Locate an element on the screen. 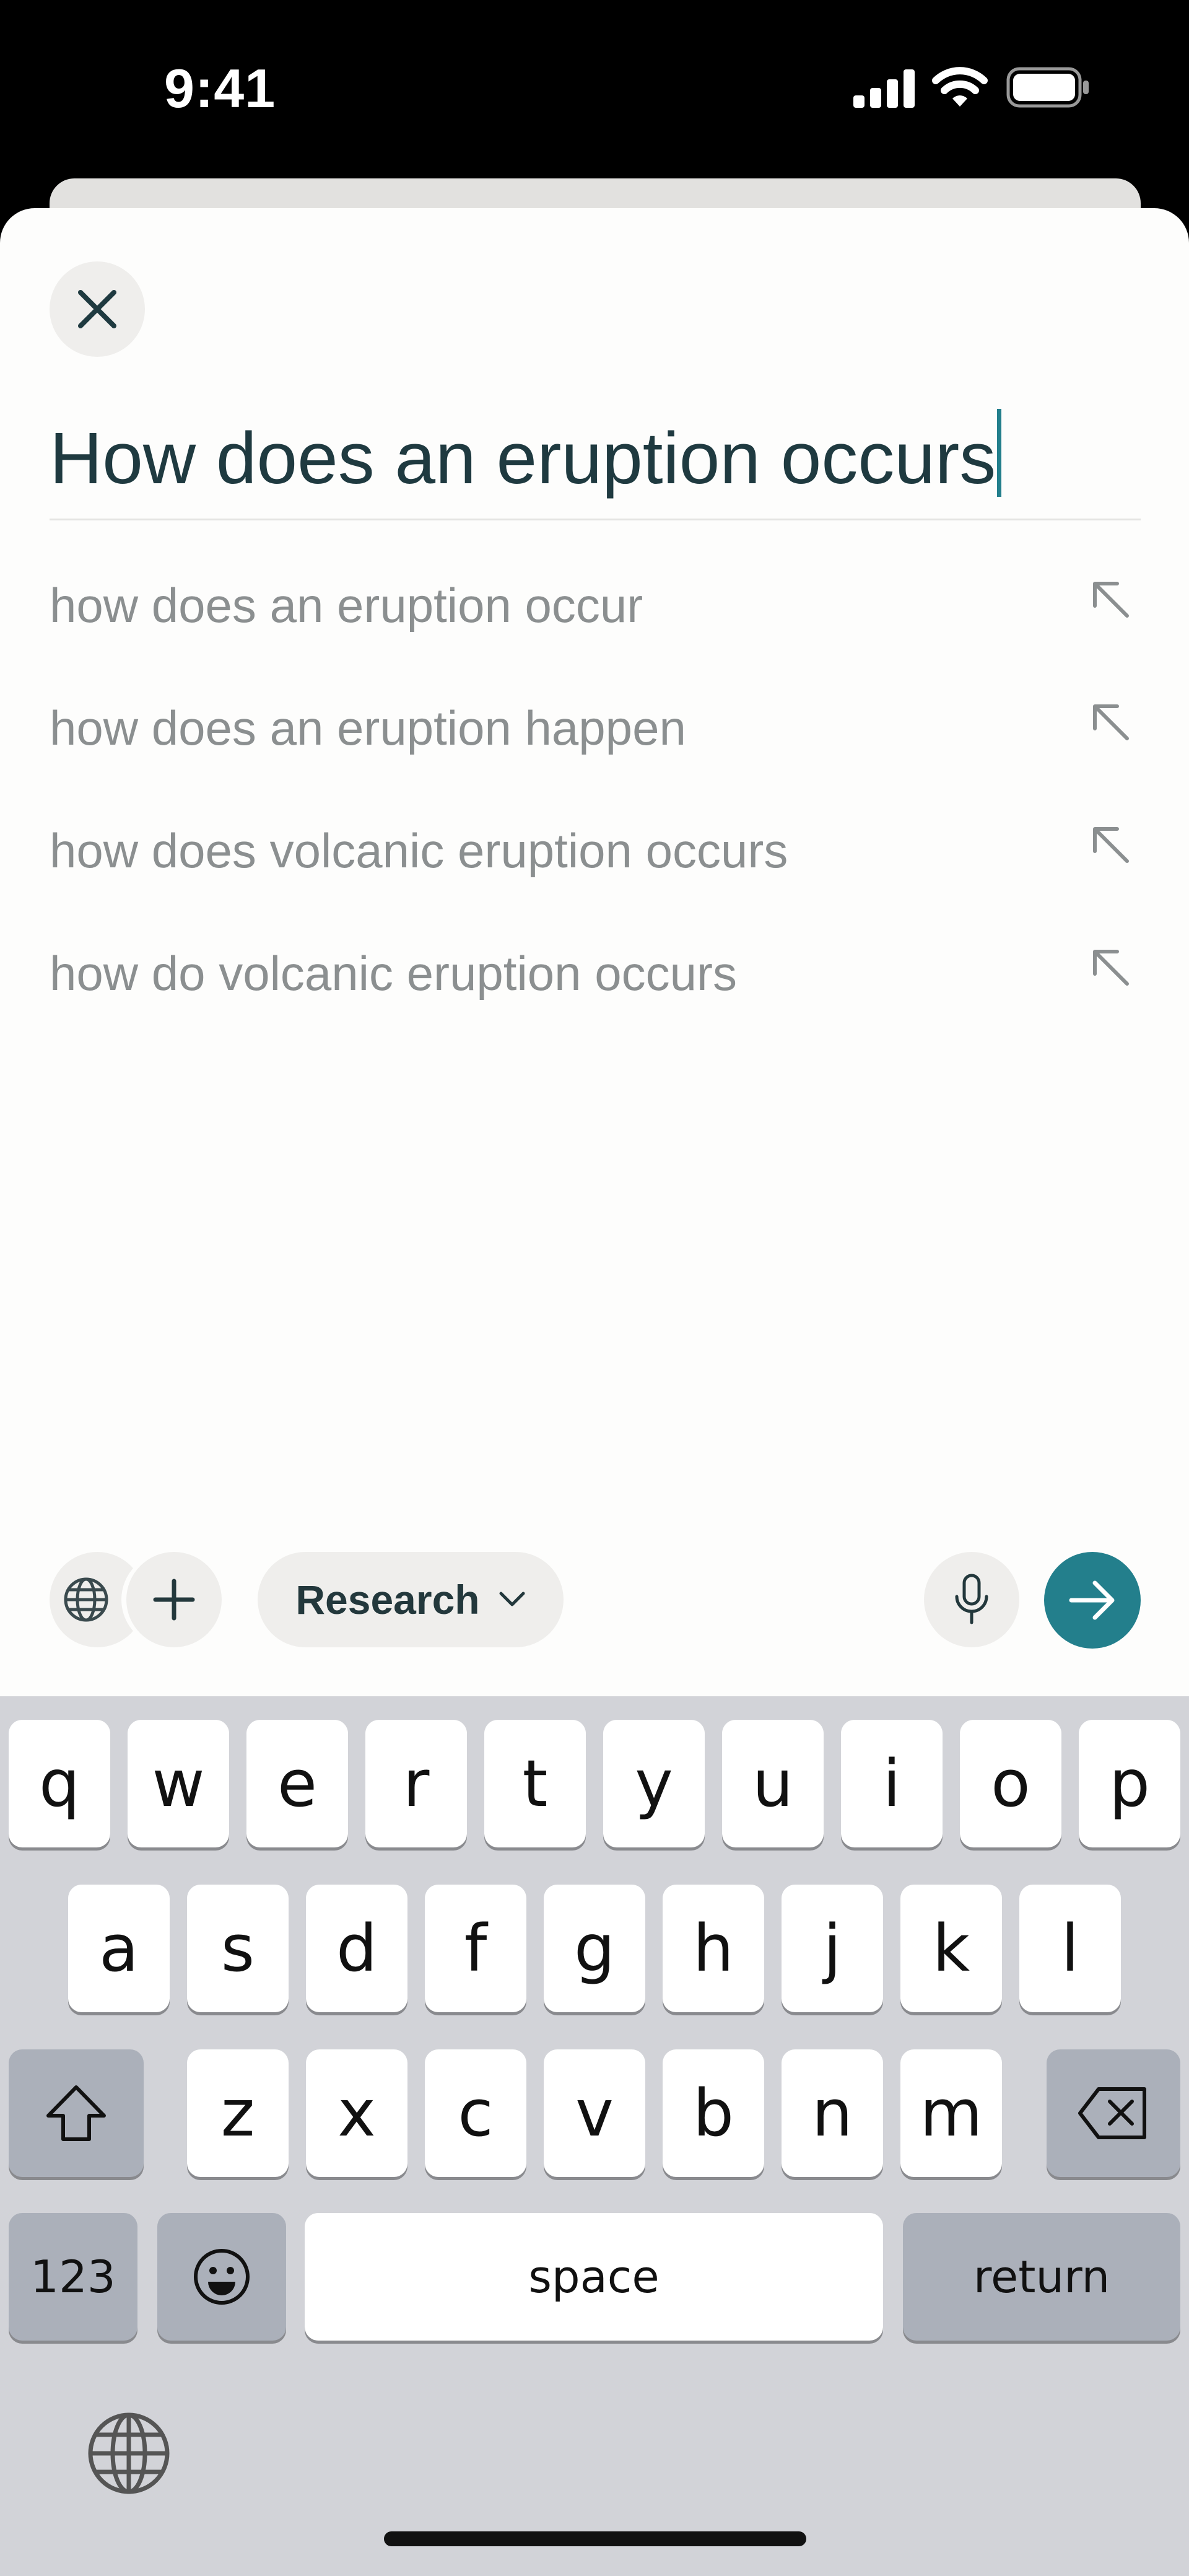 Image resolution: width=1189 pixels, height=2576 pixels. key-h: h is located at coordinates (713, 1948).